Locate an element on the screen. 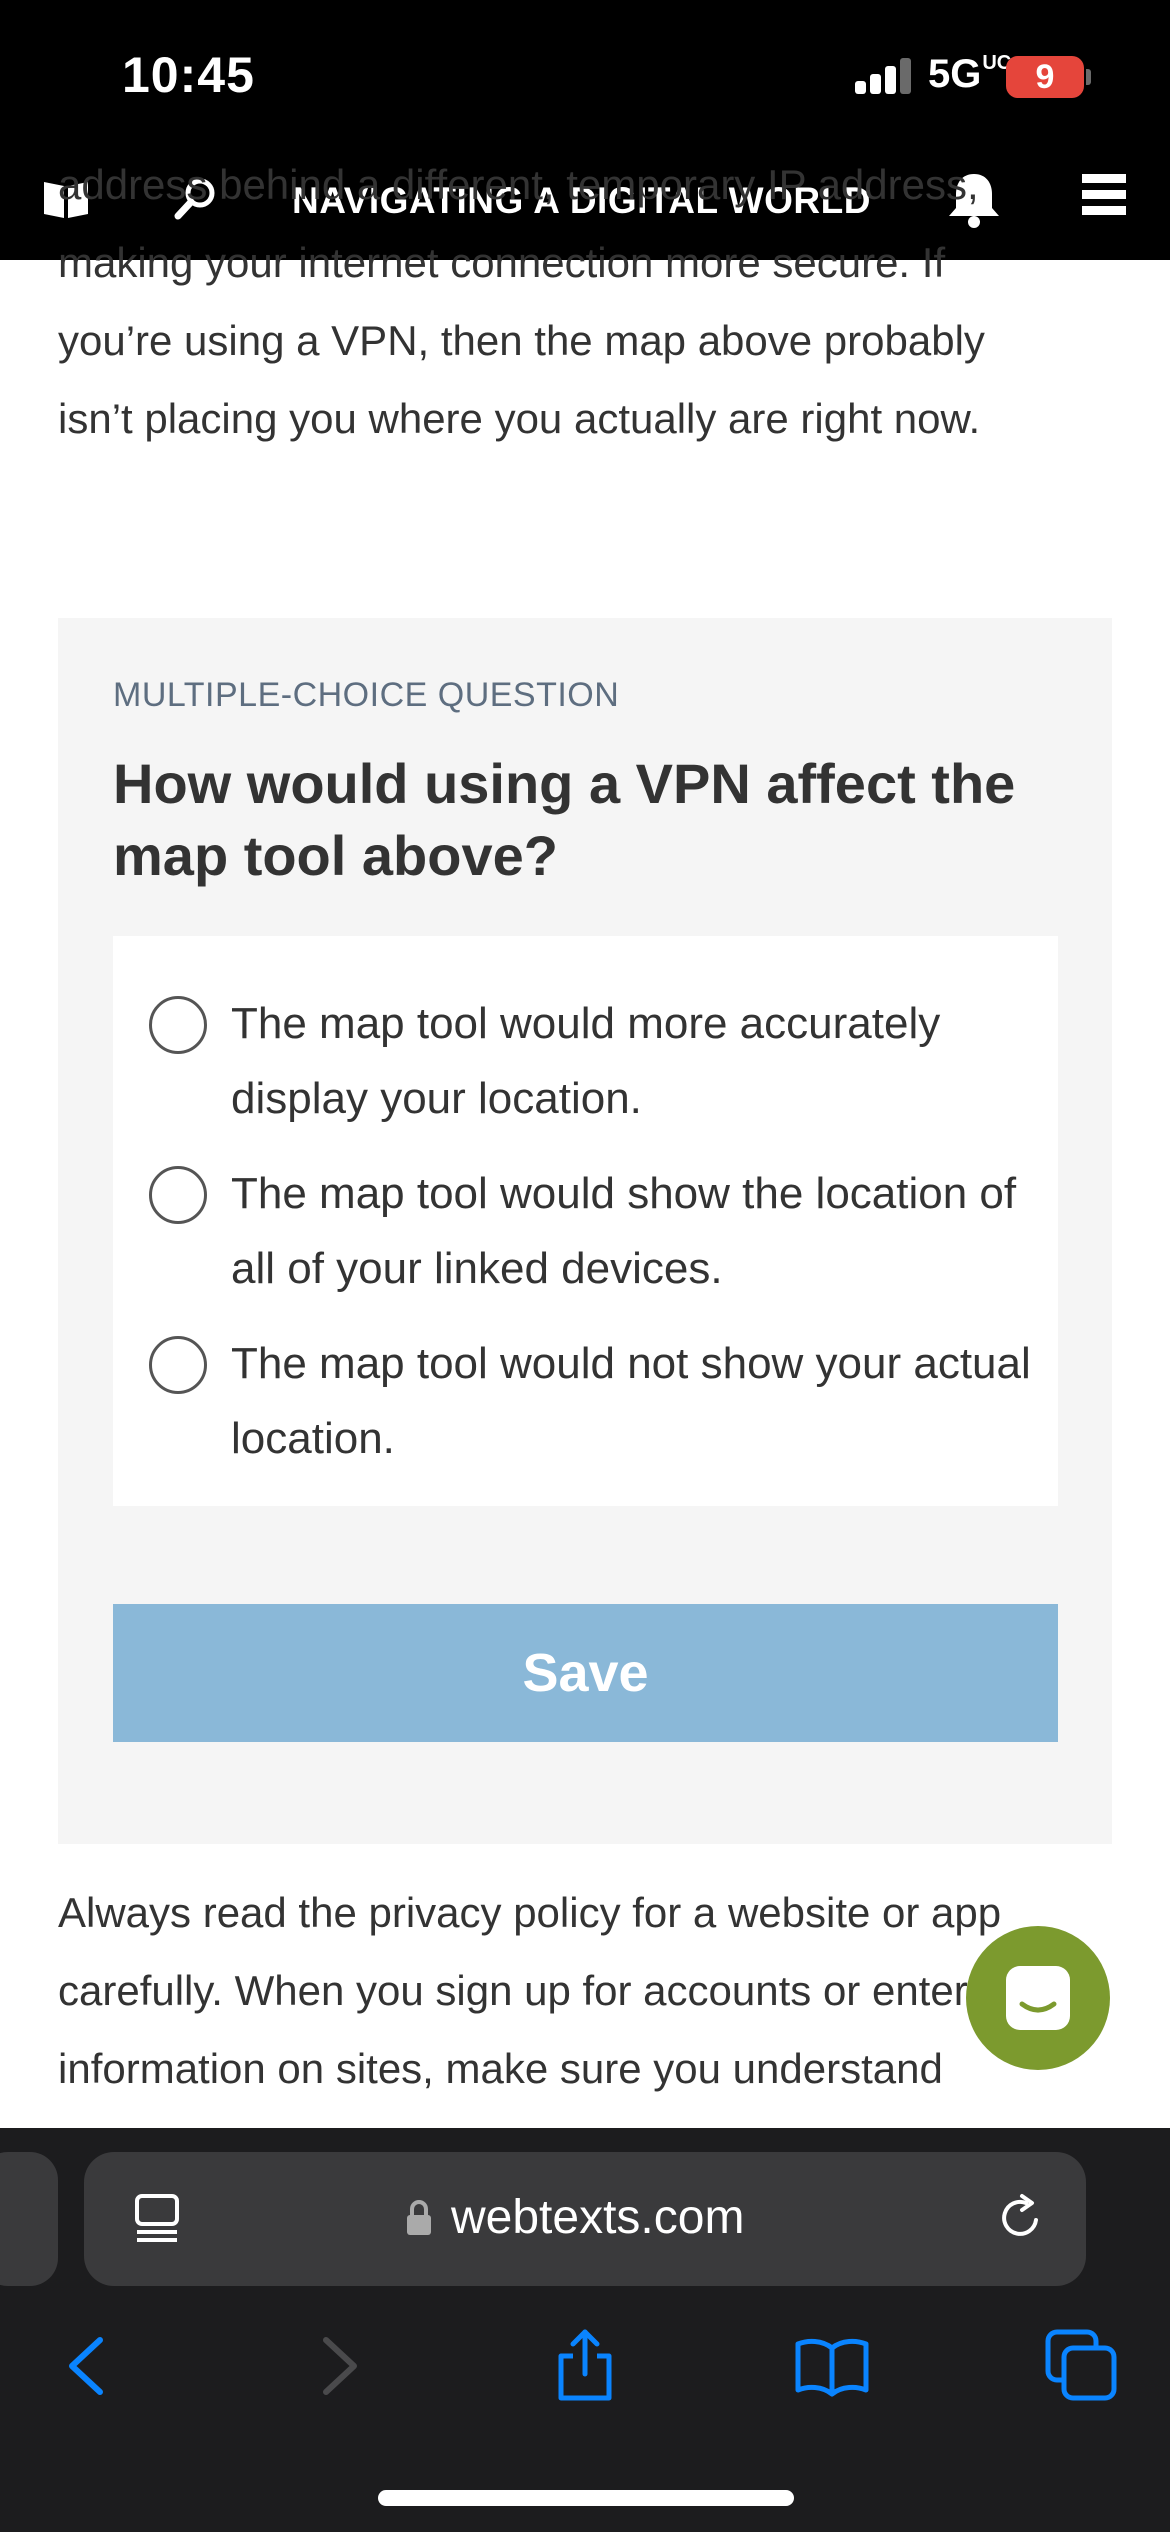  battery-icon: 9 is located at coordinates (1045, 77).